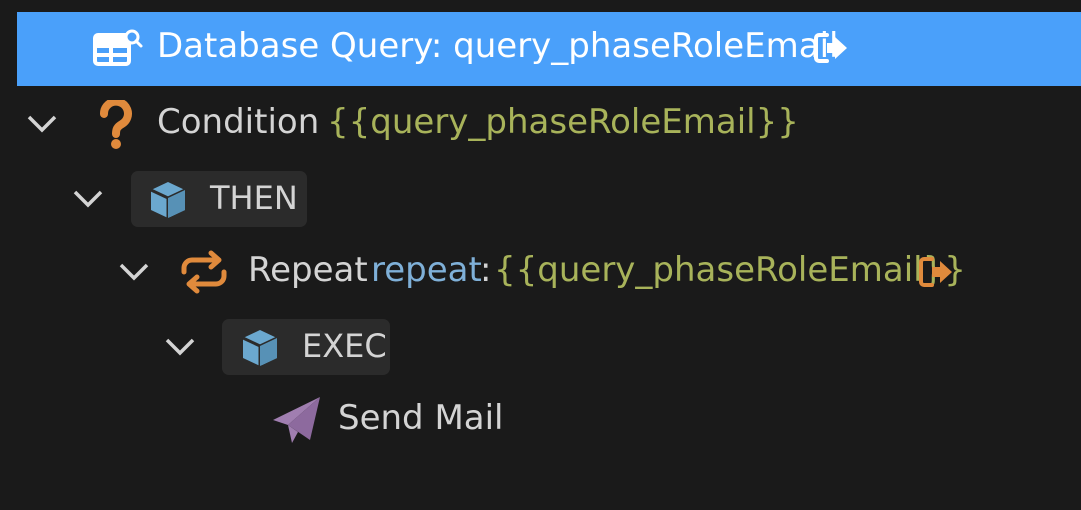  I want to click on tree-item-send-mail: Send Mail, so click(540, 420).